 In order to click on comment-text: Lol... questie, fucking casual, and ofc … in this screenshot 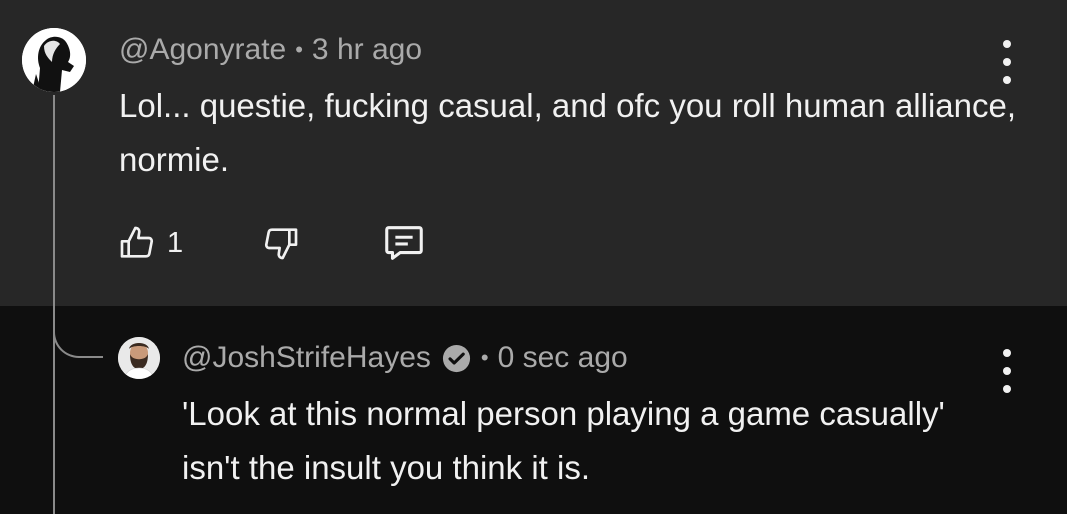, I will do `click(568, 132)`.